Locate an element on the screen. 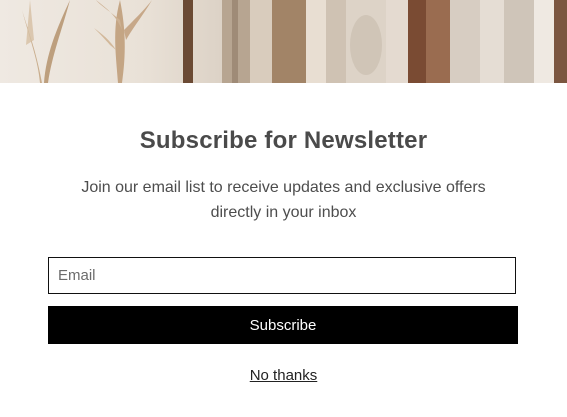 The image size is (567, 417). email-field is located at coordinates (282, 275).